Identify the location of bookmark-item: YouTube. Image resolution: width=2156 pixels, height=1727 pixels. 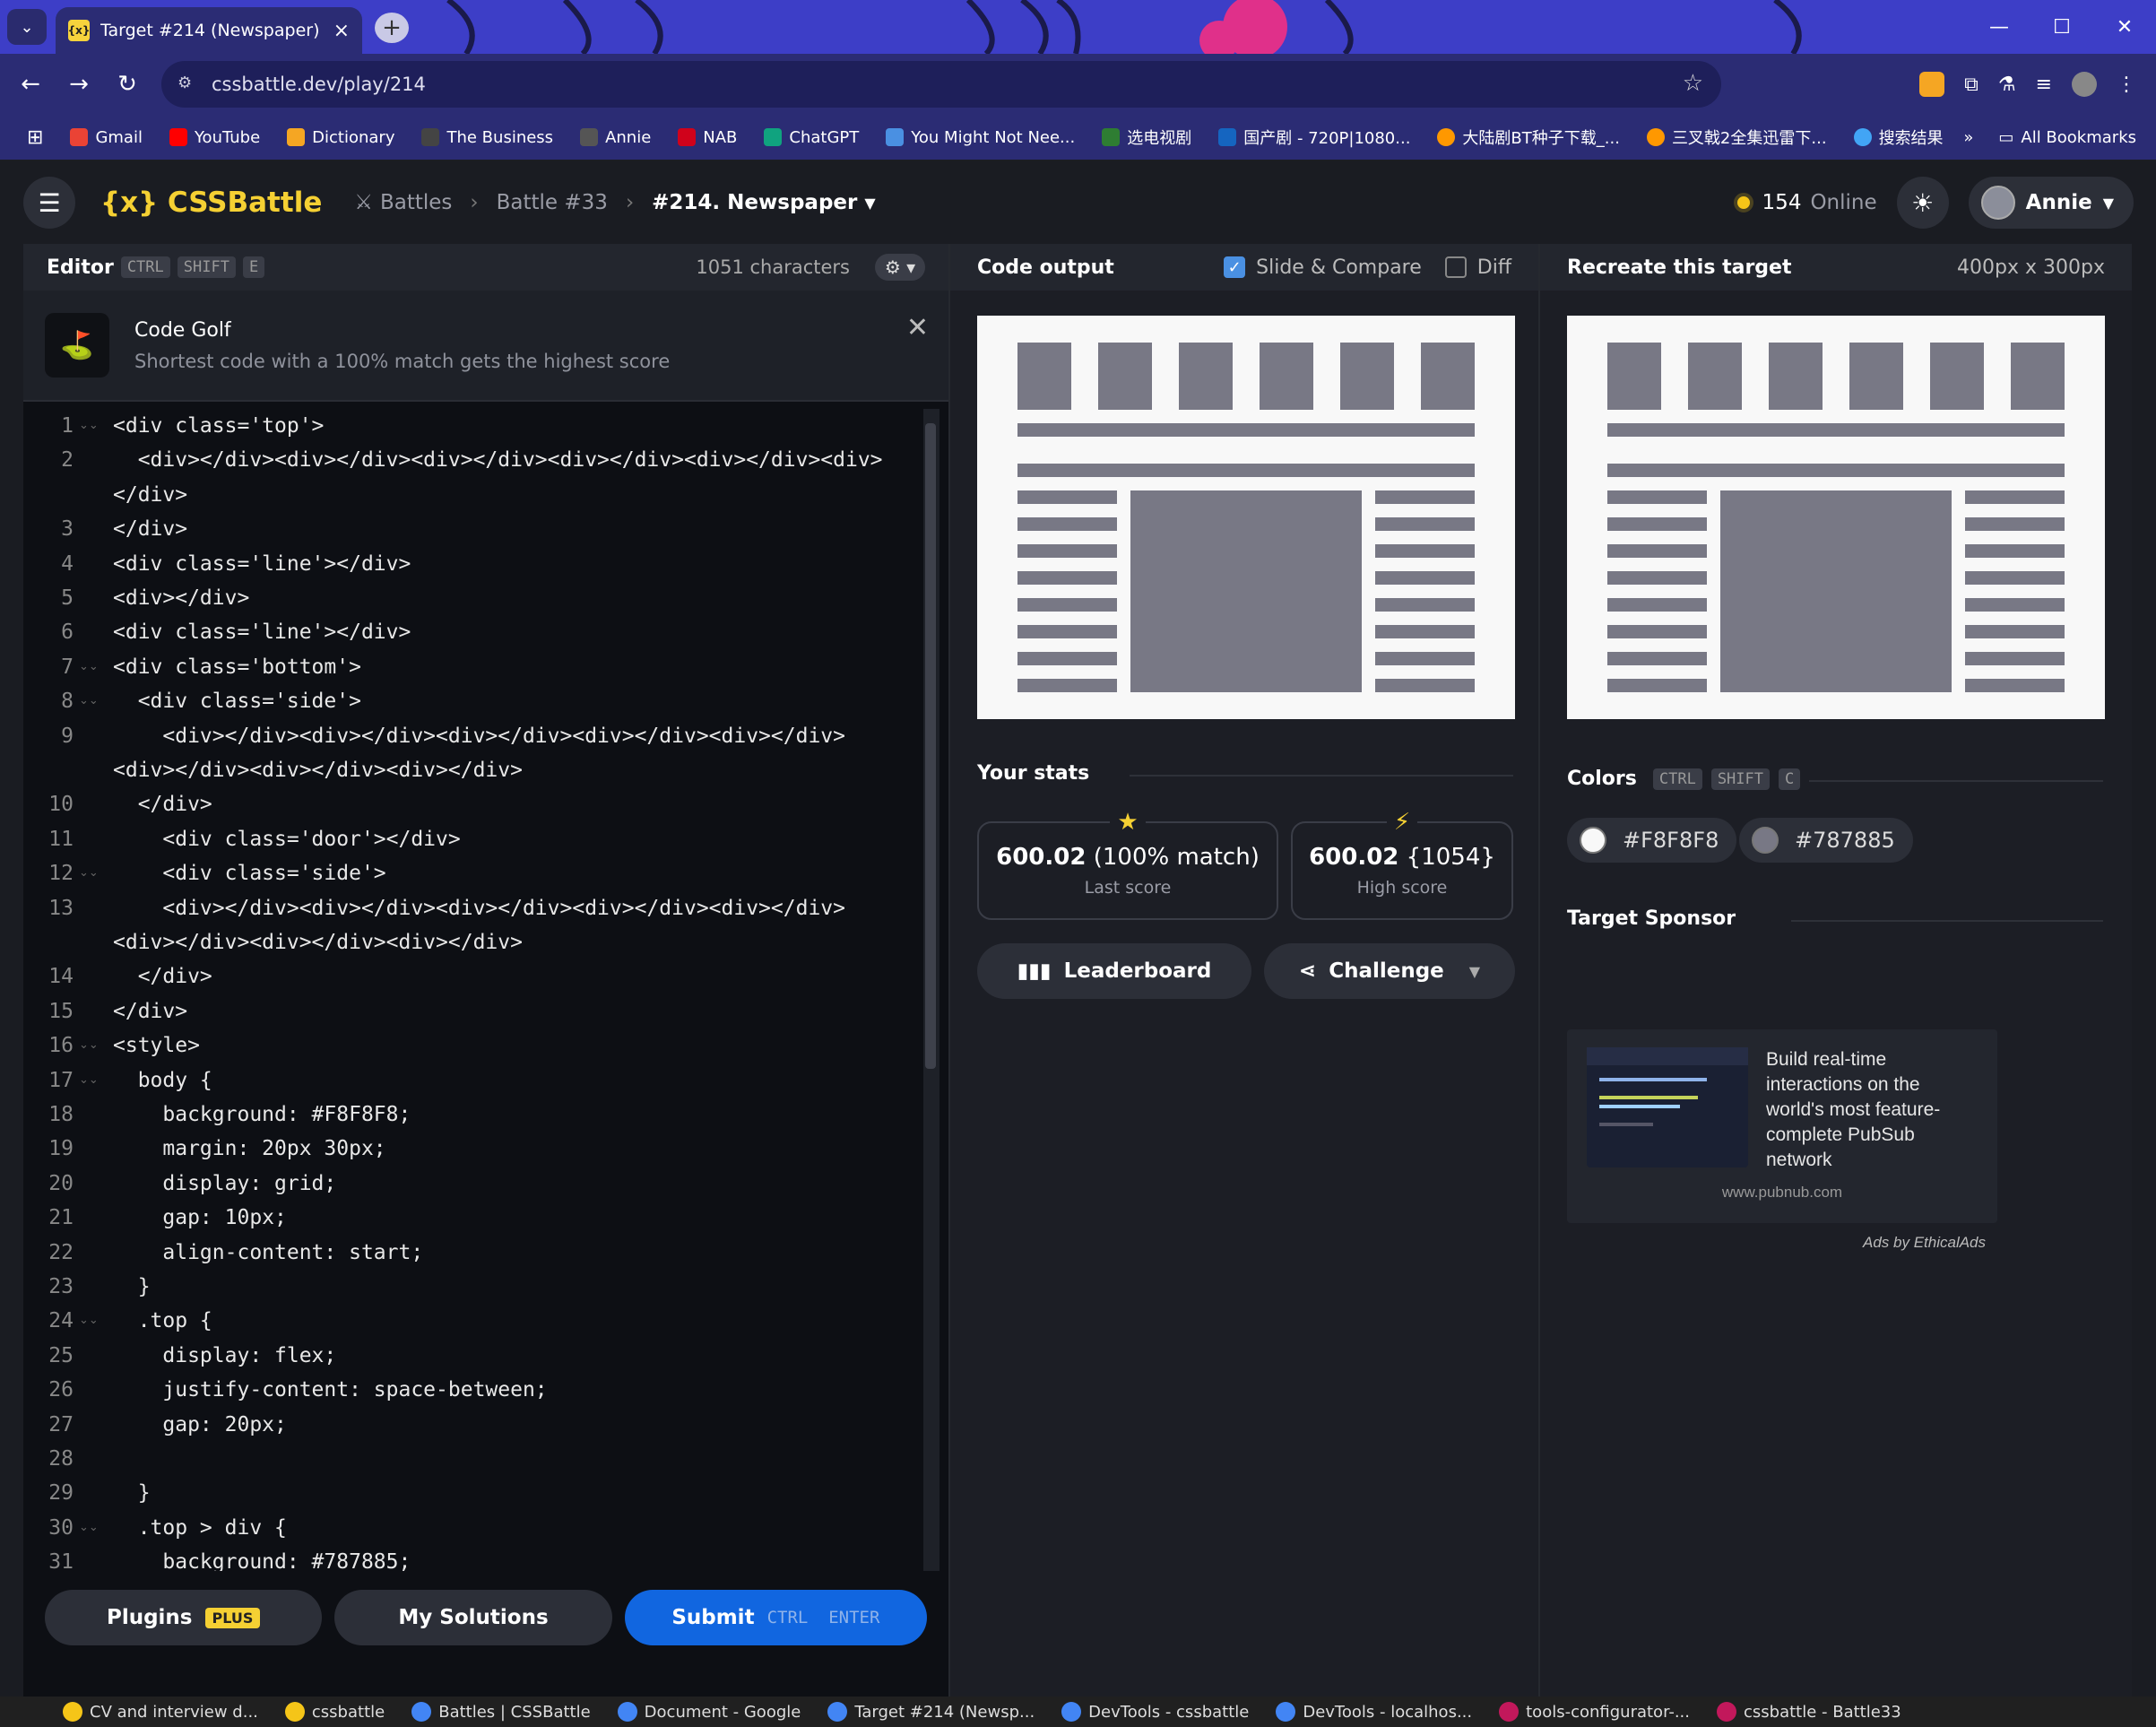
(215, 137).